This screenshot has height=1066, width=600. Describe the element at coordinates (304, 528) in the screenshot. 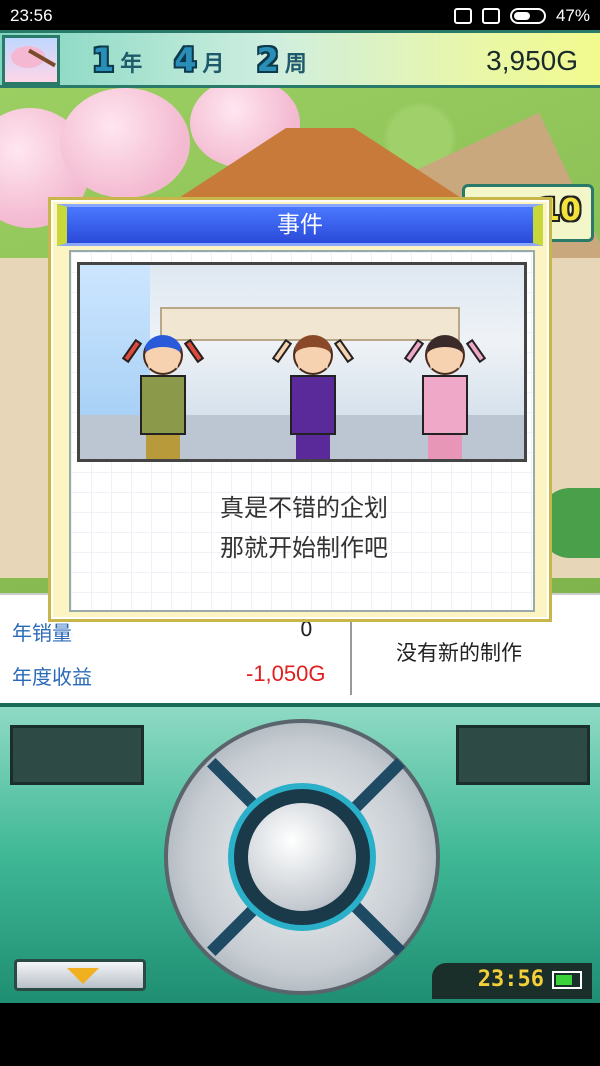

I see `dialog-message: 真是不错的企划 那就开始制作吧` at that location.